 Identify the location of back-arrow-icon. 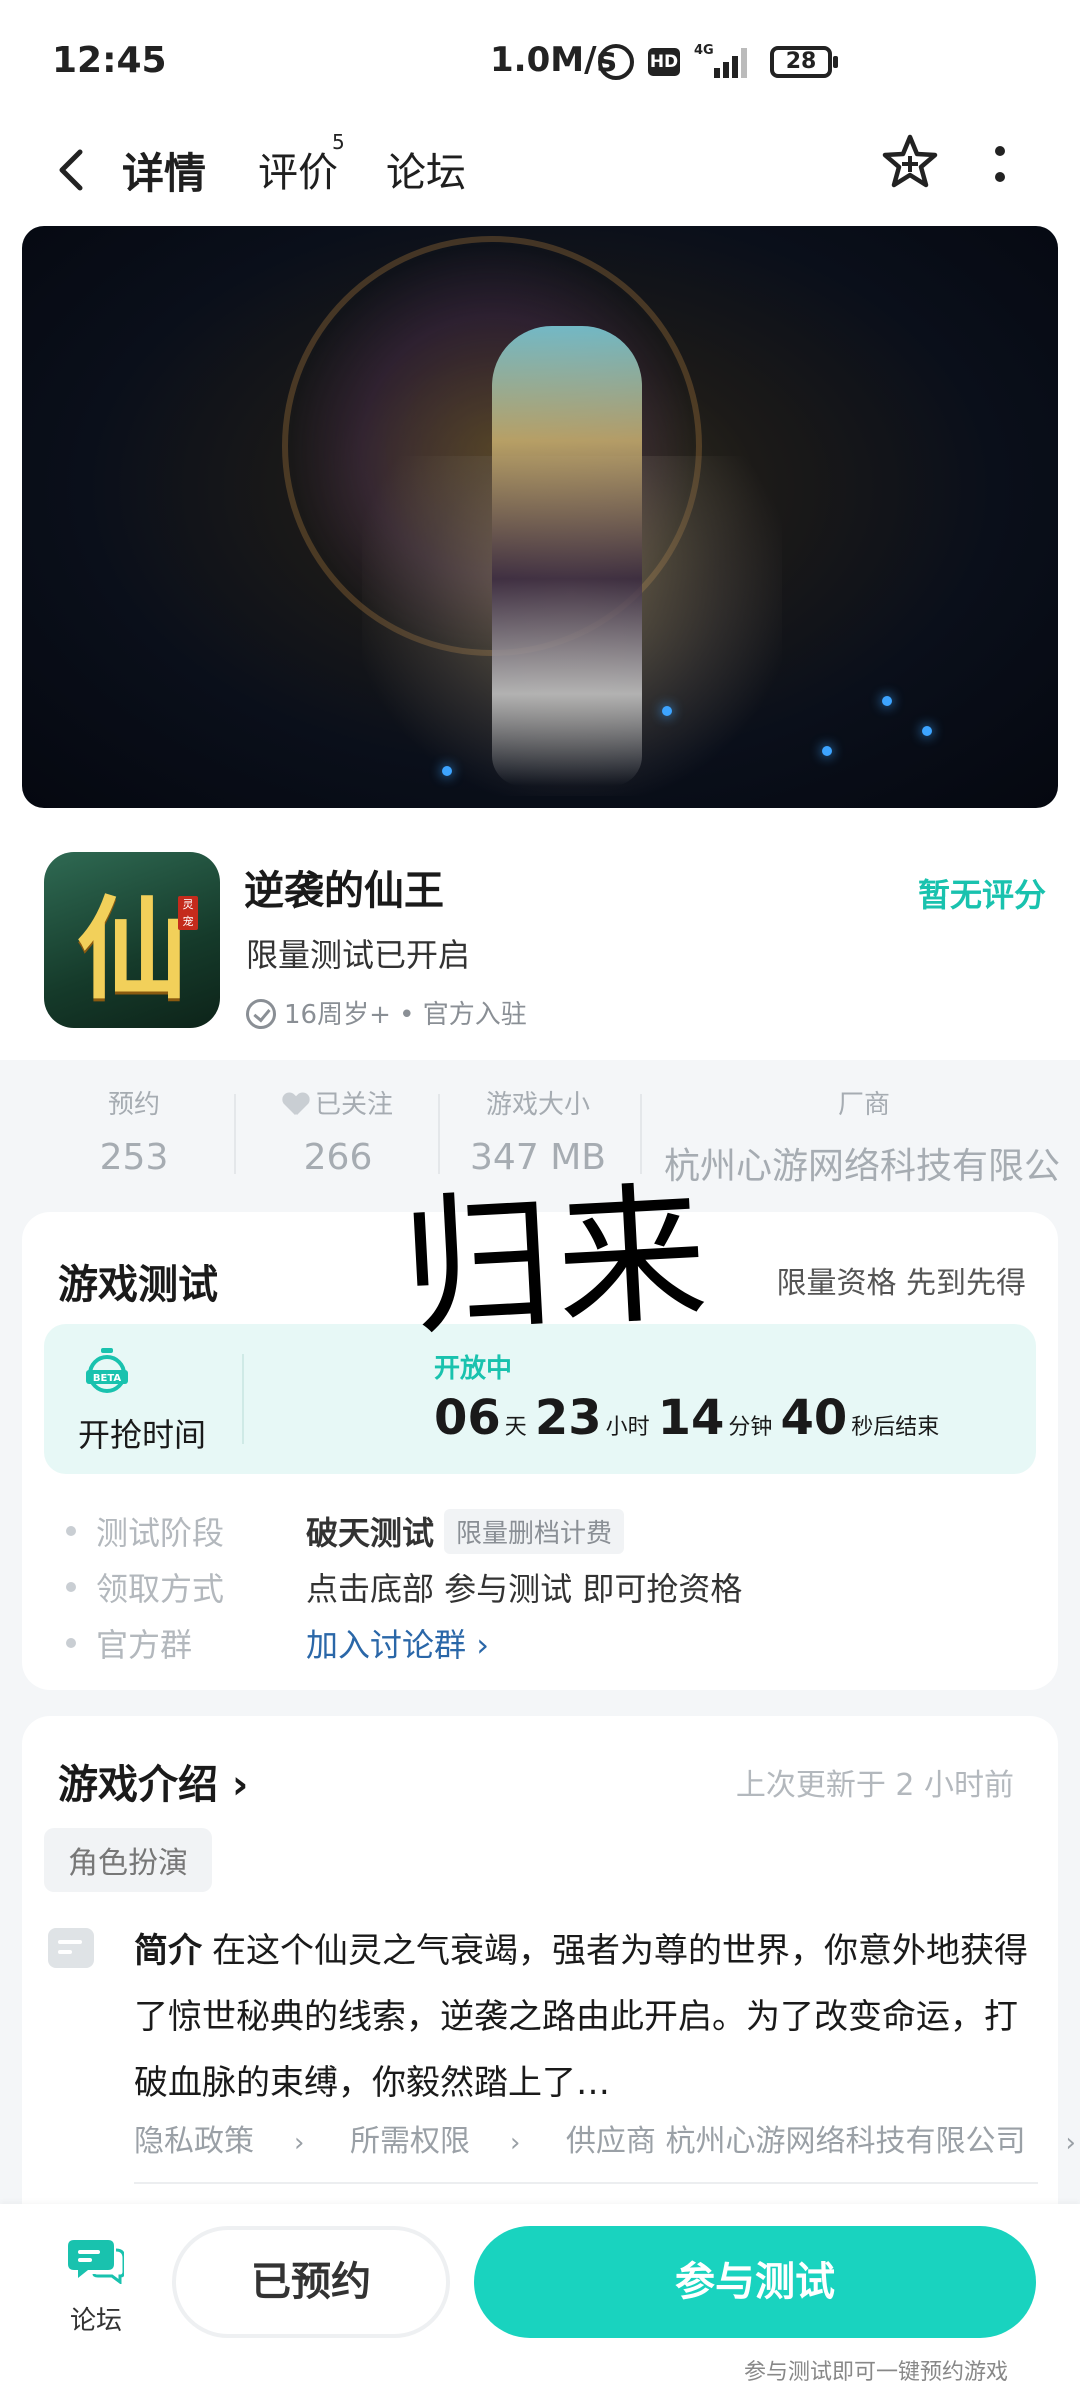
(73, 170).